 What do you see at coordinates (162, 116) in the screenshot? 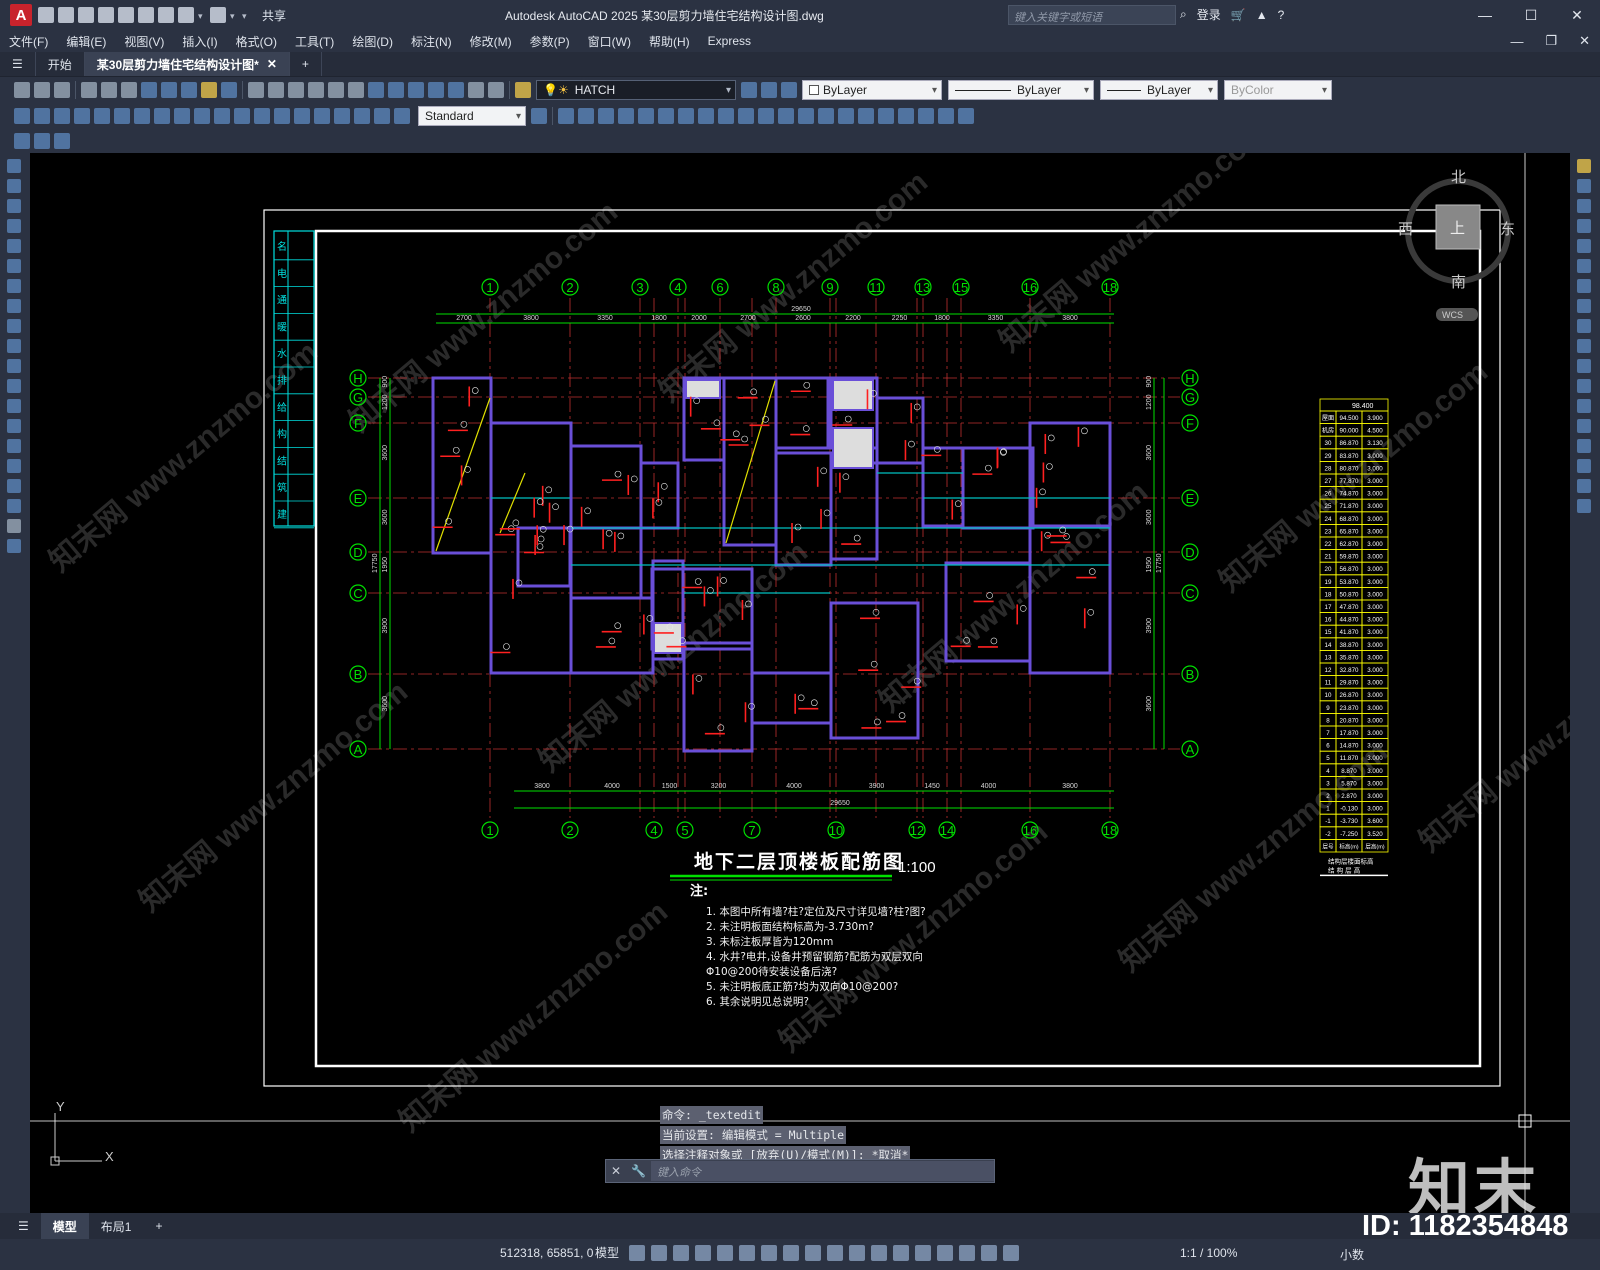
I see `angular-dim-icon` at bounding box center [162, 116].